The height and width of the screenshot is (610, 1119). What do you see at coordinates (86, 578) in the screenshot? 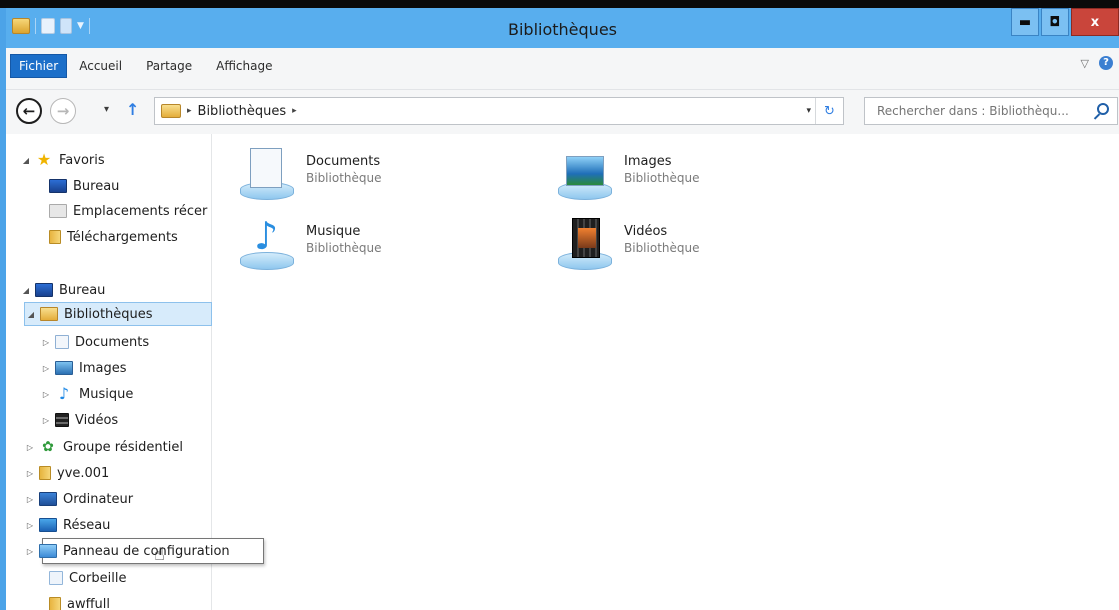
I see `tree-item-recycle-bin: Corbeille` at bounding box center [86, 578].